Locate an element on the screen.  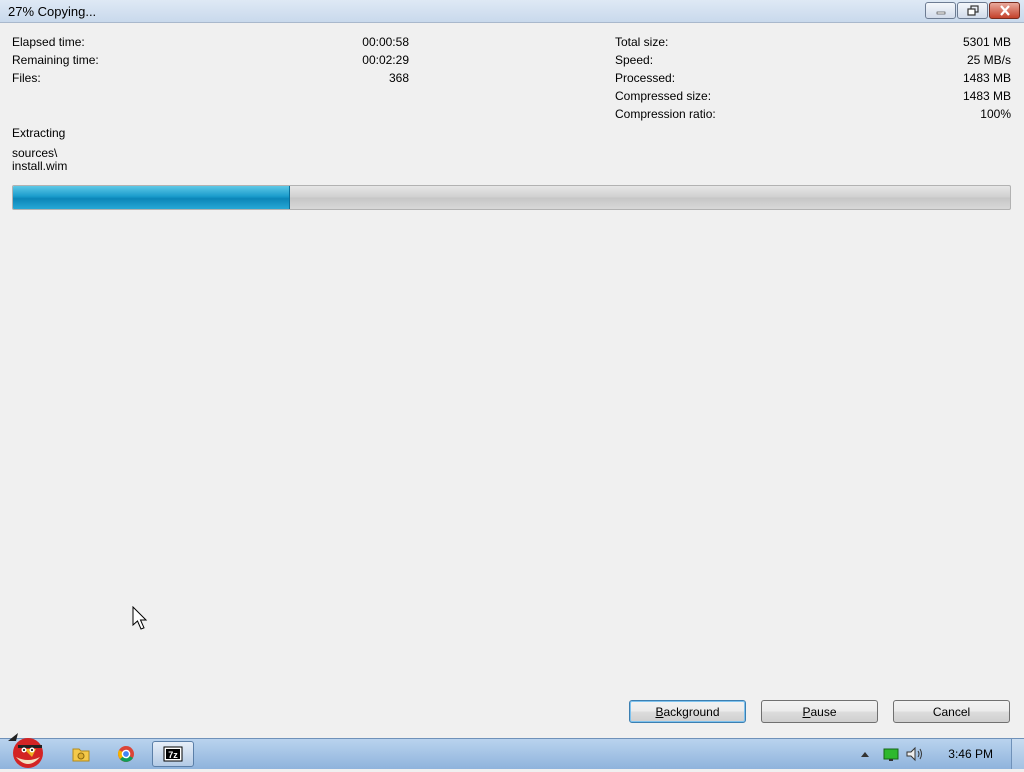
show-hidden-icons-icon is located at coordinates (865, 754).